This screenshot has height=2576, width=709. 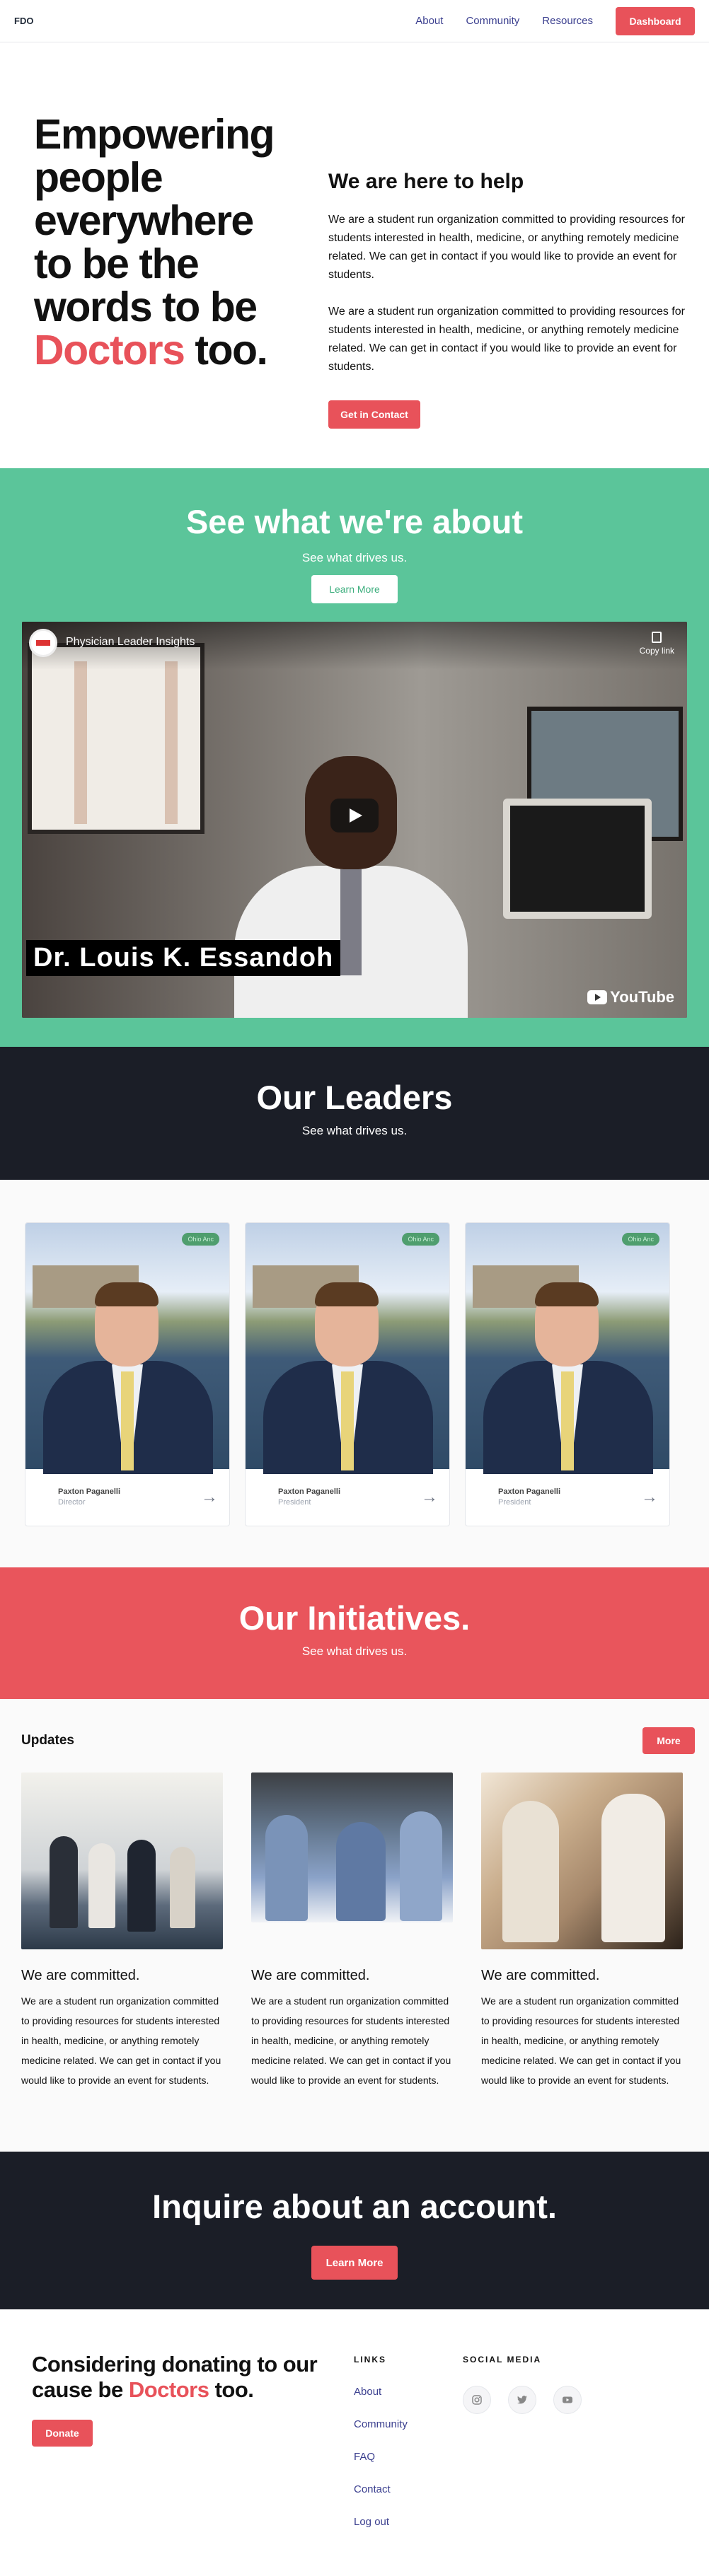 What do you see at coordinates (567, 21) in the screenshot?
I see `nav-link-resources: Resources` at bounding box center [567, 21].